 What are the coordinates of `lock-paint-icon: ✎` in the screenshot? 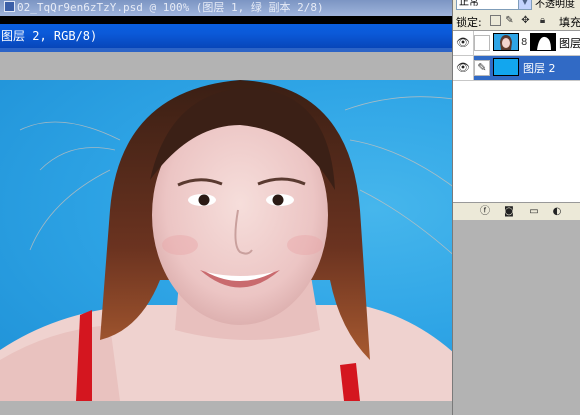 It's located at (509, 20).